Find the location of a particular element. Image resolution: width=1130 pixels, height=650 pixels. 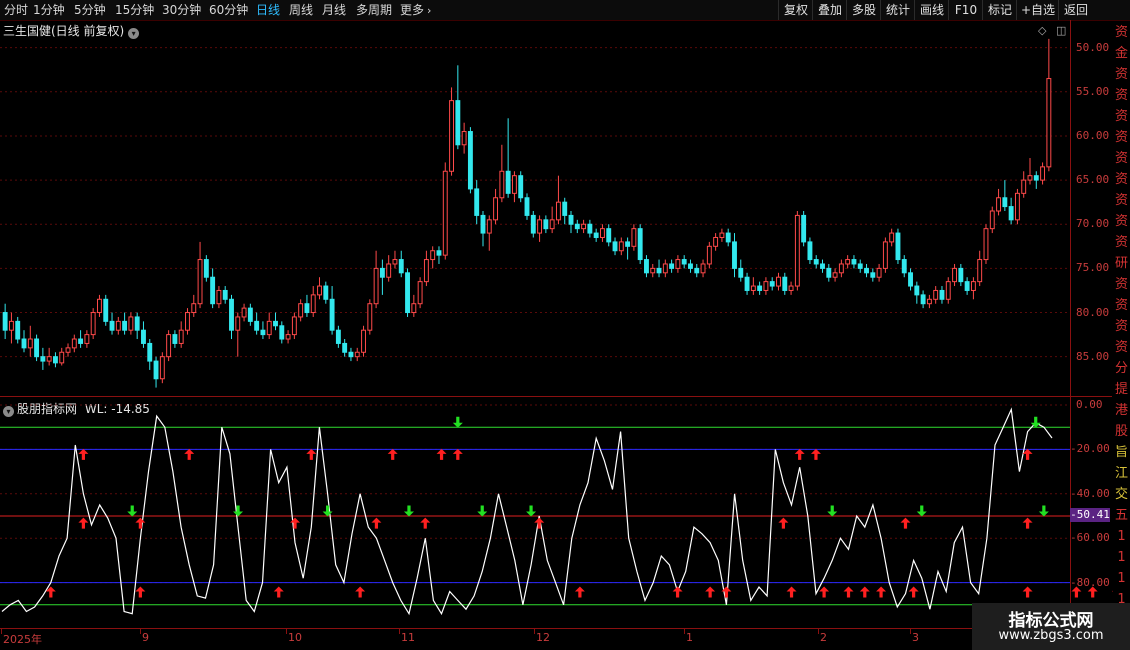

period-tab-more: 更多 › is located at coordinates (415, 10).